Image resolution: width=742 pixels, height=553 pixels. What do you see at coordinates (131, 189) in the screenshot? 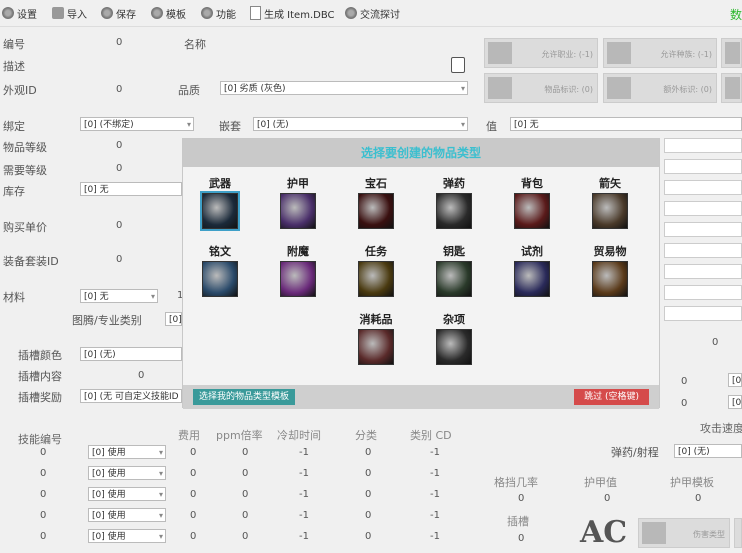
I see `stock-select: [0] 无` at bounding box center [131, 189].